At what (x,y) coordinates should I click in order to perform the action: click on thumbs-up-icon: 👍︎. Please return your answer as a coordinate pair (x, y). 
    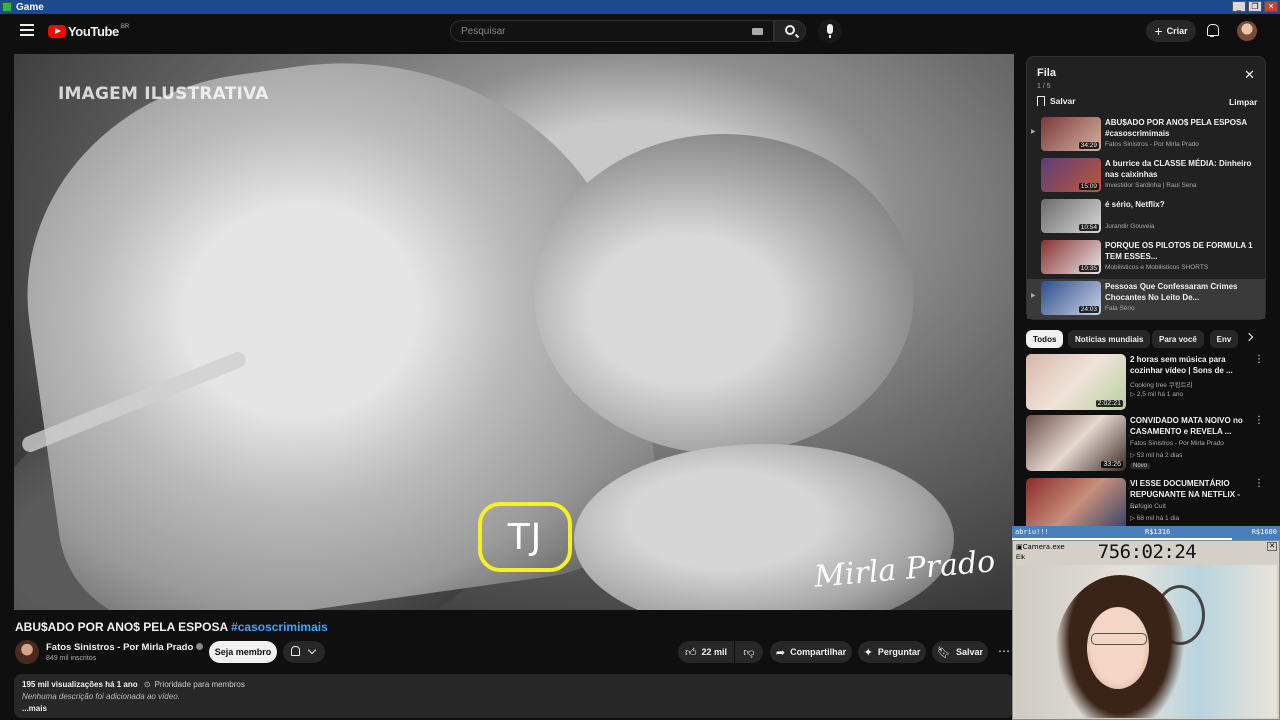
    Looking at the image, I should click on (690, 652).